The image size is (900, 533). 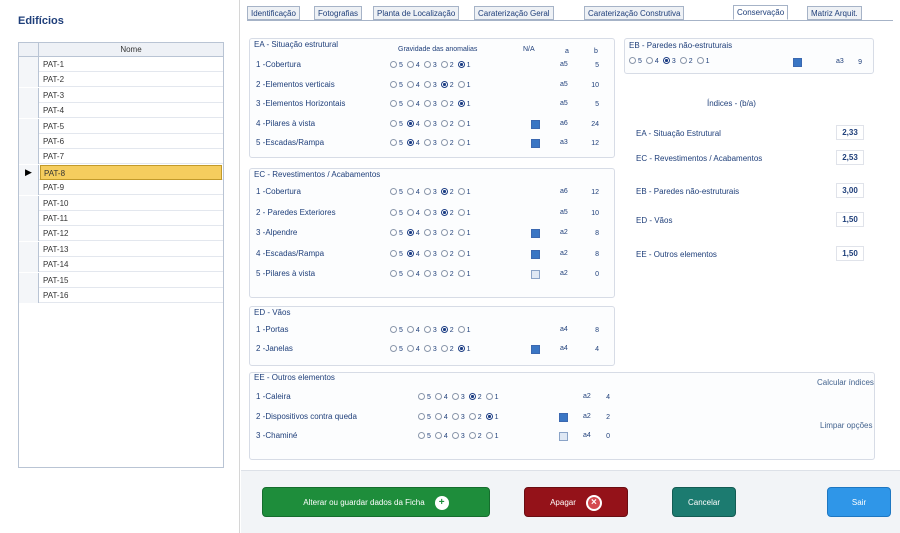 What do you see at coordinates (121, 295) in the screenshot?
I see `table-row: PAT-16` at bounding box center [121, 295].